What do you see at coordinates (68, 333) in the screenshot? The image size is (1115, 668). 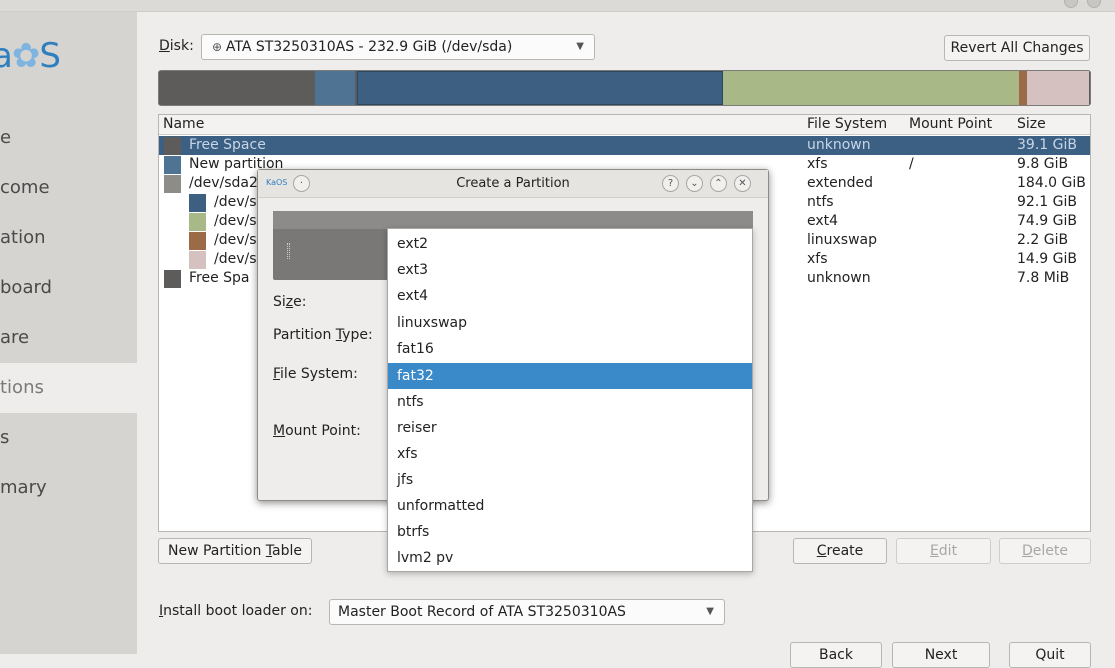 I see `sidebar: a✿S e come ation board are tions s mary` at bounding box center [68, 333].